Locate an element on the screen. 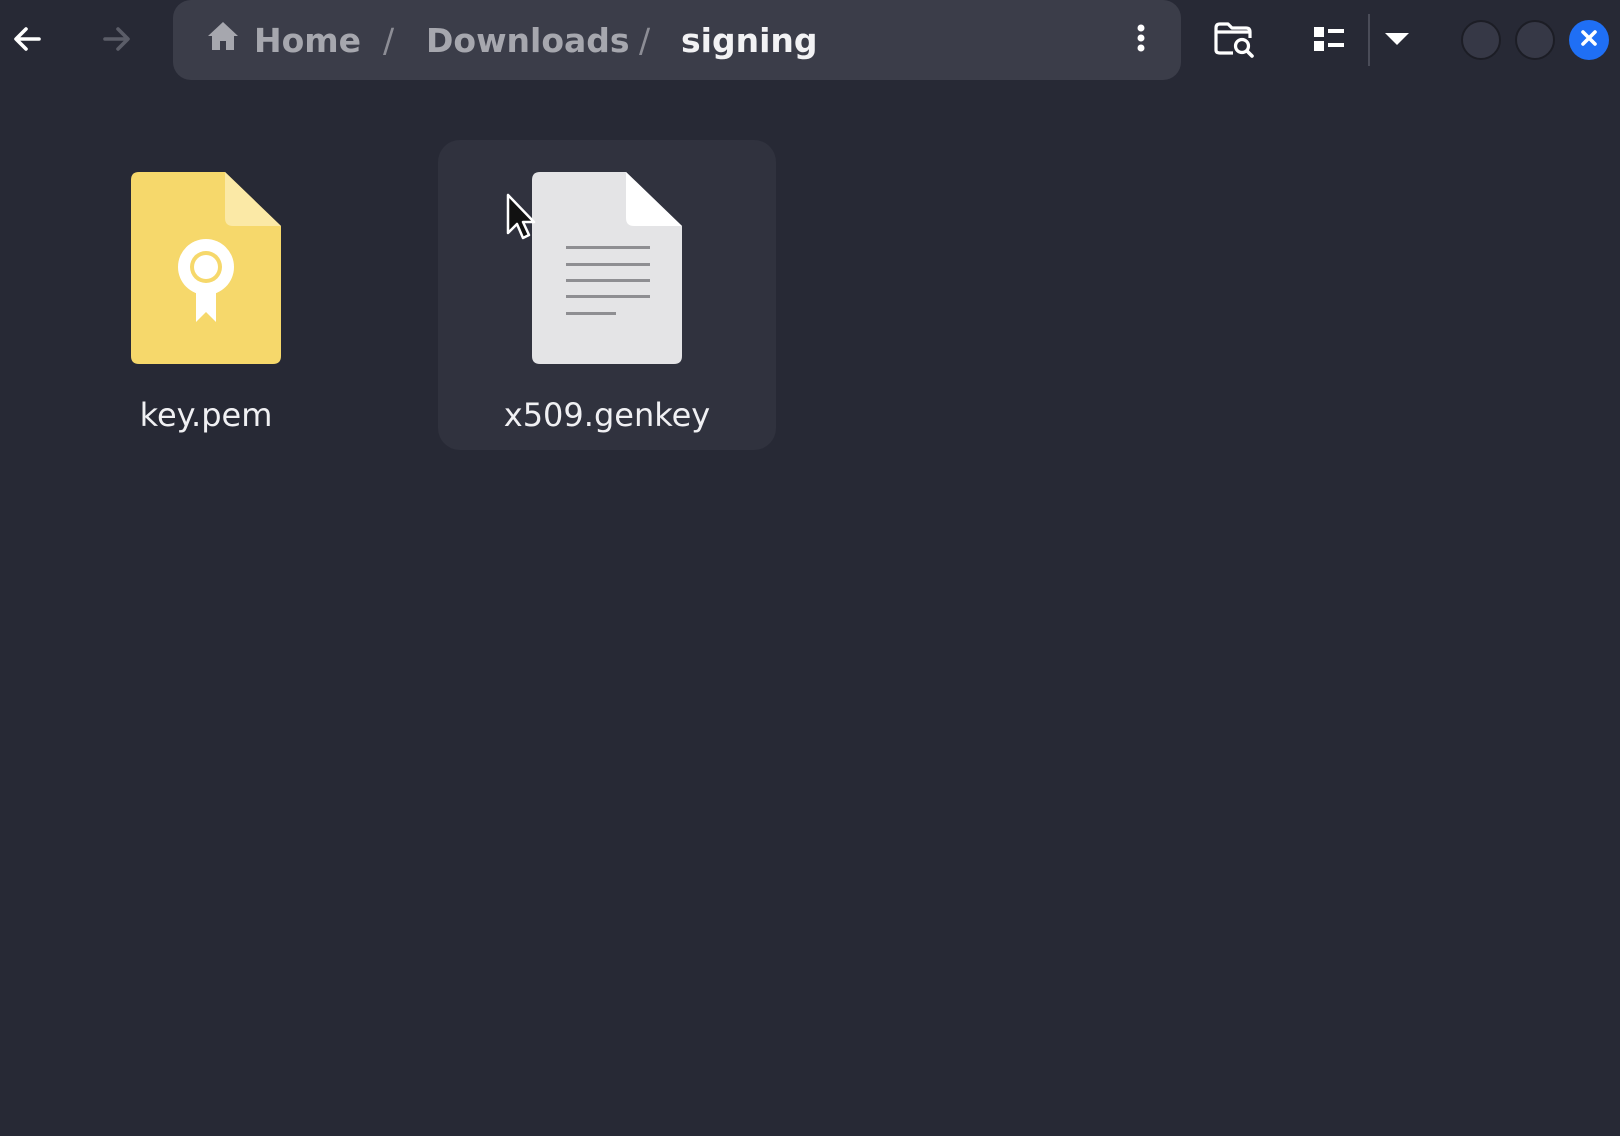  breadcrumb: Home / Downloads / signing is located at coordinates (677, 40).